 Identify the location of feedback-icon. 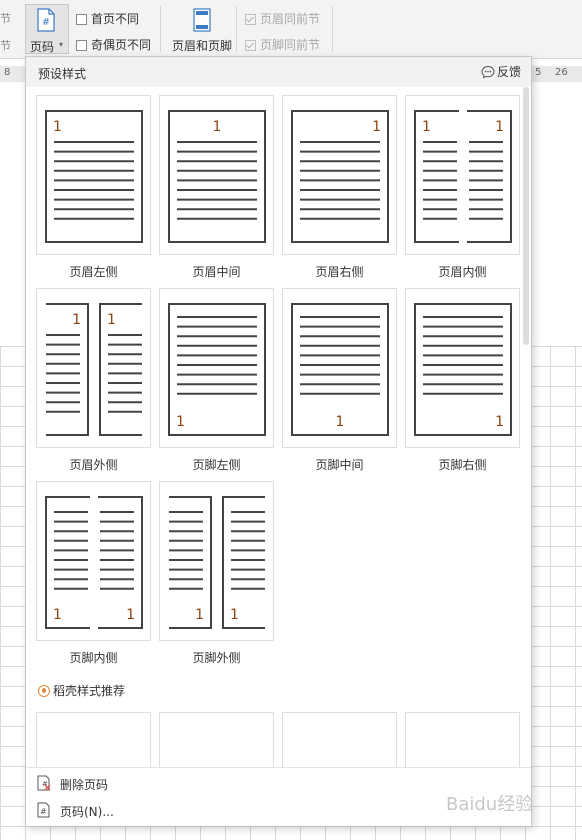
(488, 72).